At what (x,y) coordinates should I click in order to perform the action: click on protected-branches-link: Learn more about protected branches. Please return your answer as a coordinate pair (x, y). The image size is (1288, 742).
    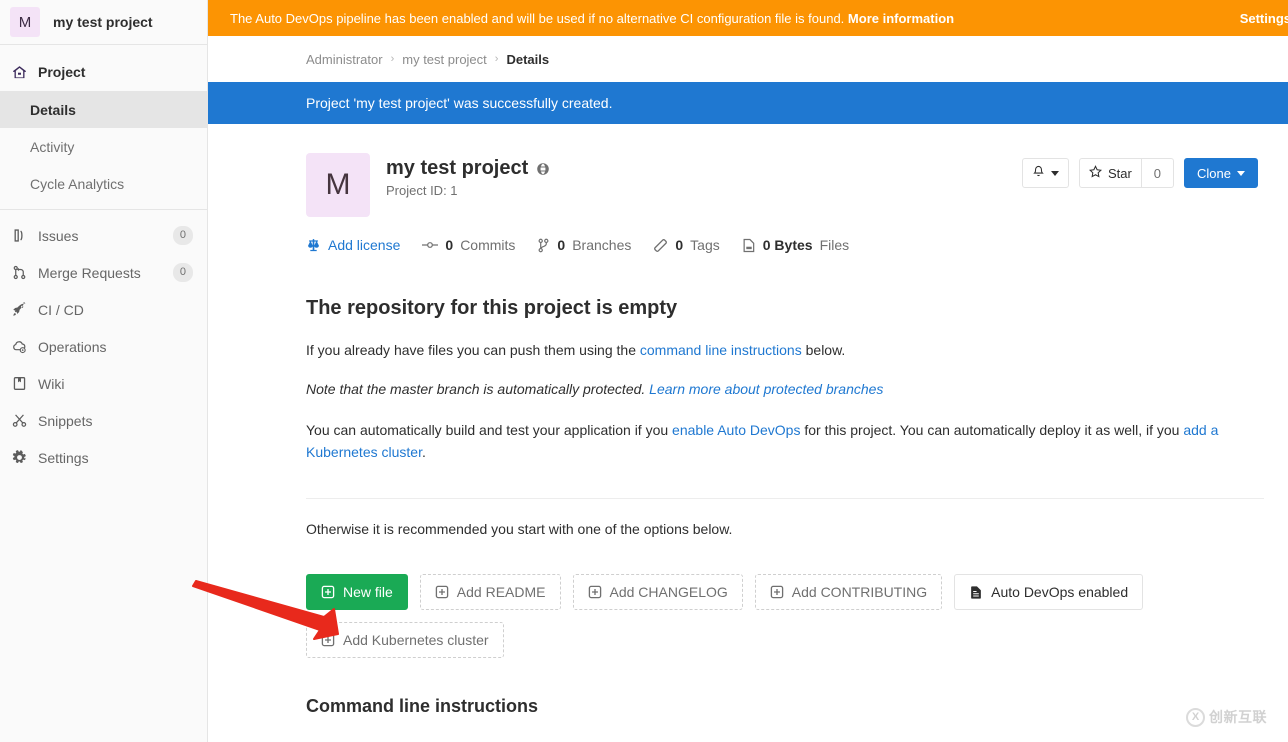
    Looking at the image, I should click on (766, 389).